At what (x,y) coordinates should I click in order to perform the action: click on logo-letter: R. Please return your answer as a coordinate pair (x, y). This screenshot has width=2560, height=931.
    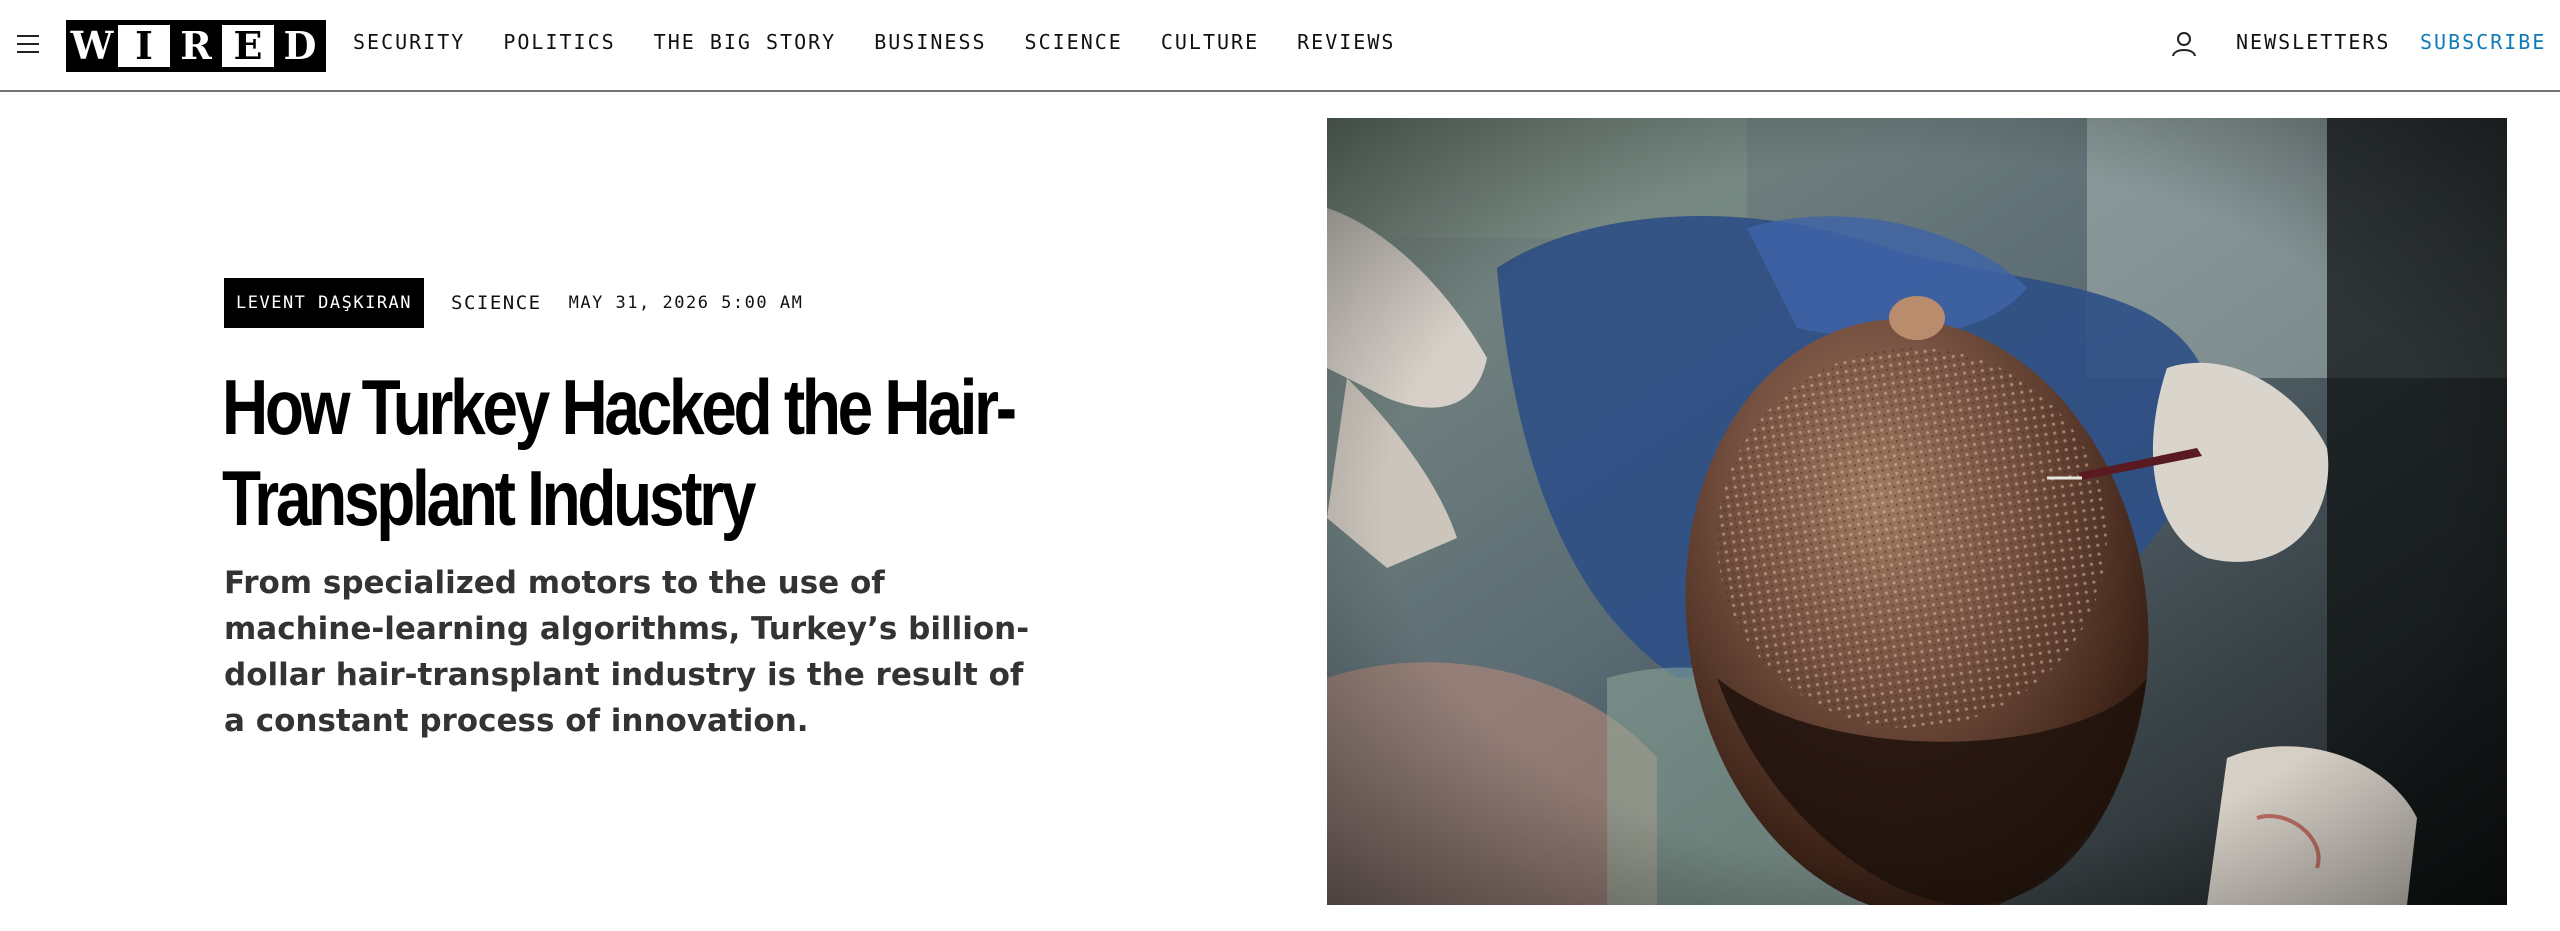
    Looking at the image, I should click on (196, 46).